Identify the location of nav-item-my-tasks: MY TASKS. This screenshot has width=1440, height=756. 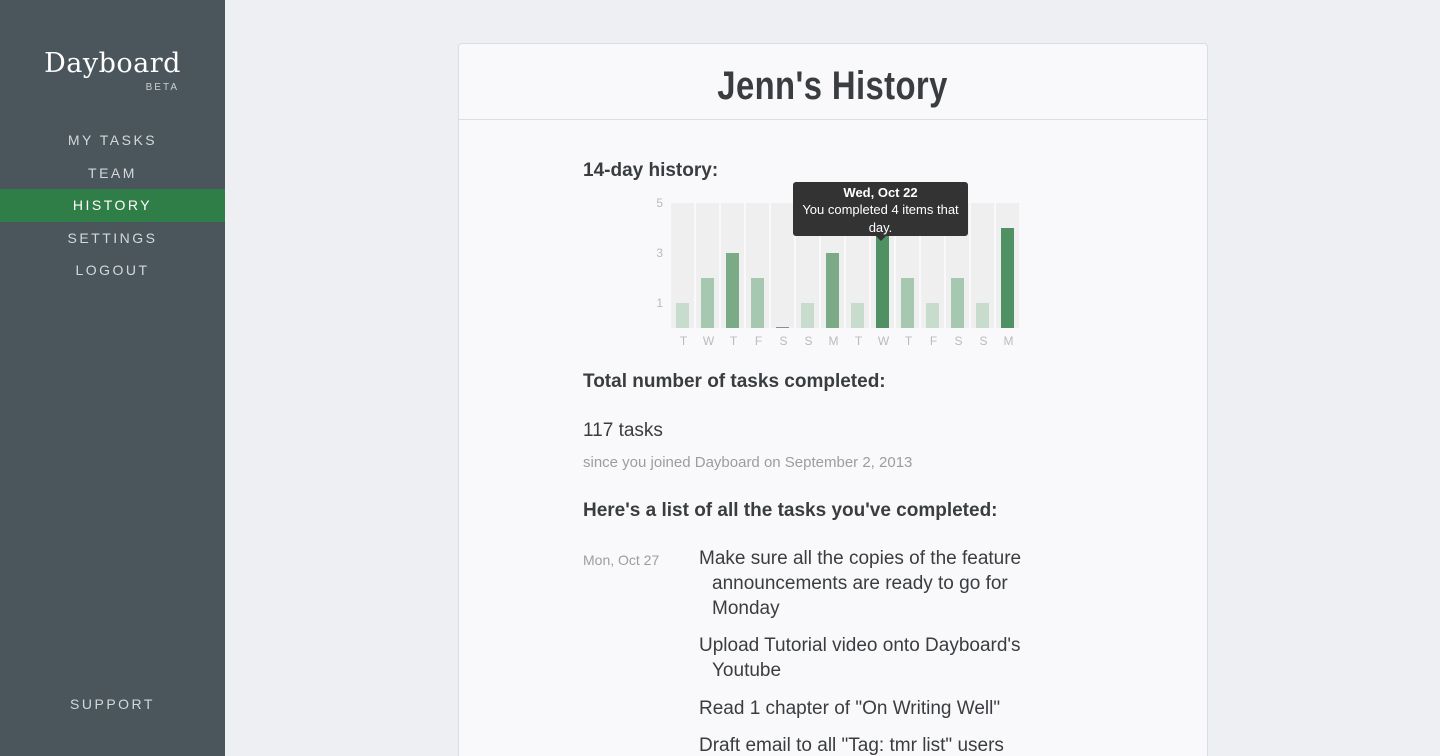
(112, 140).